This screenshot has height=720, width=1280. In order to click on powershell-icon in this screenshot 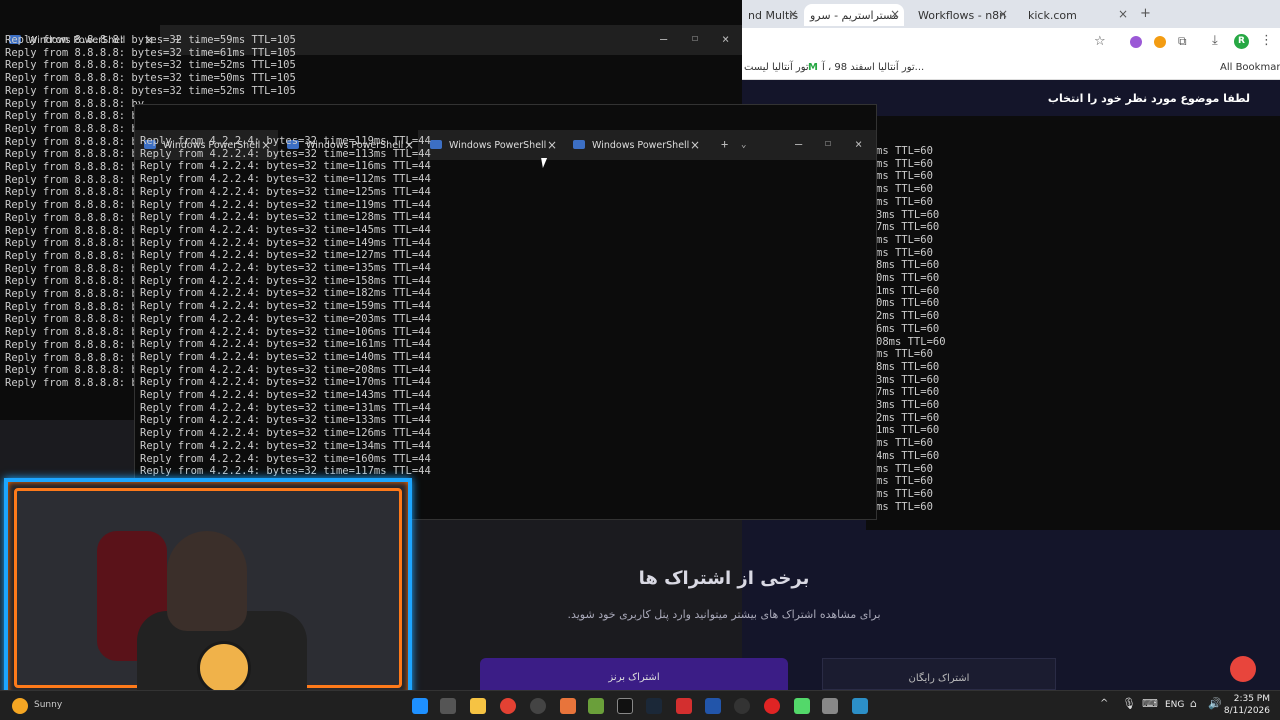, I will do `click(579, 145)`.